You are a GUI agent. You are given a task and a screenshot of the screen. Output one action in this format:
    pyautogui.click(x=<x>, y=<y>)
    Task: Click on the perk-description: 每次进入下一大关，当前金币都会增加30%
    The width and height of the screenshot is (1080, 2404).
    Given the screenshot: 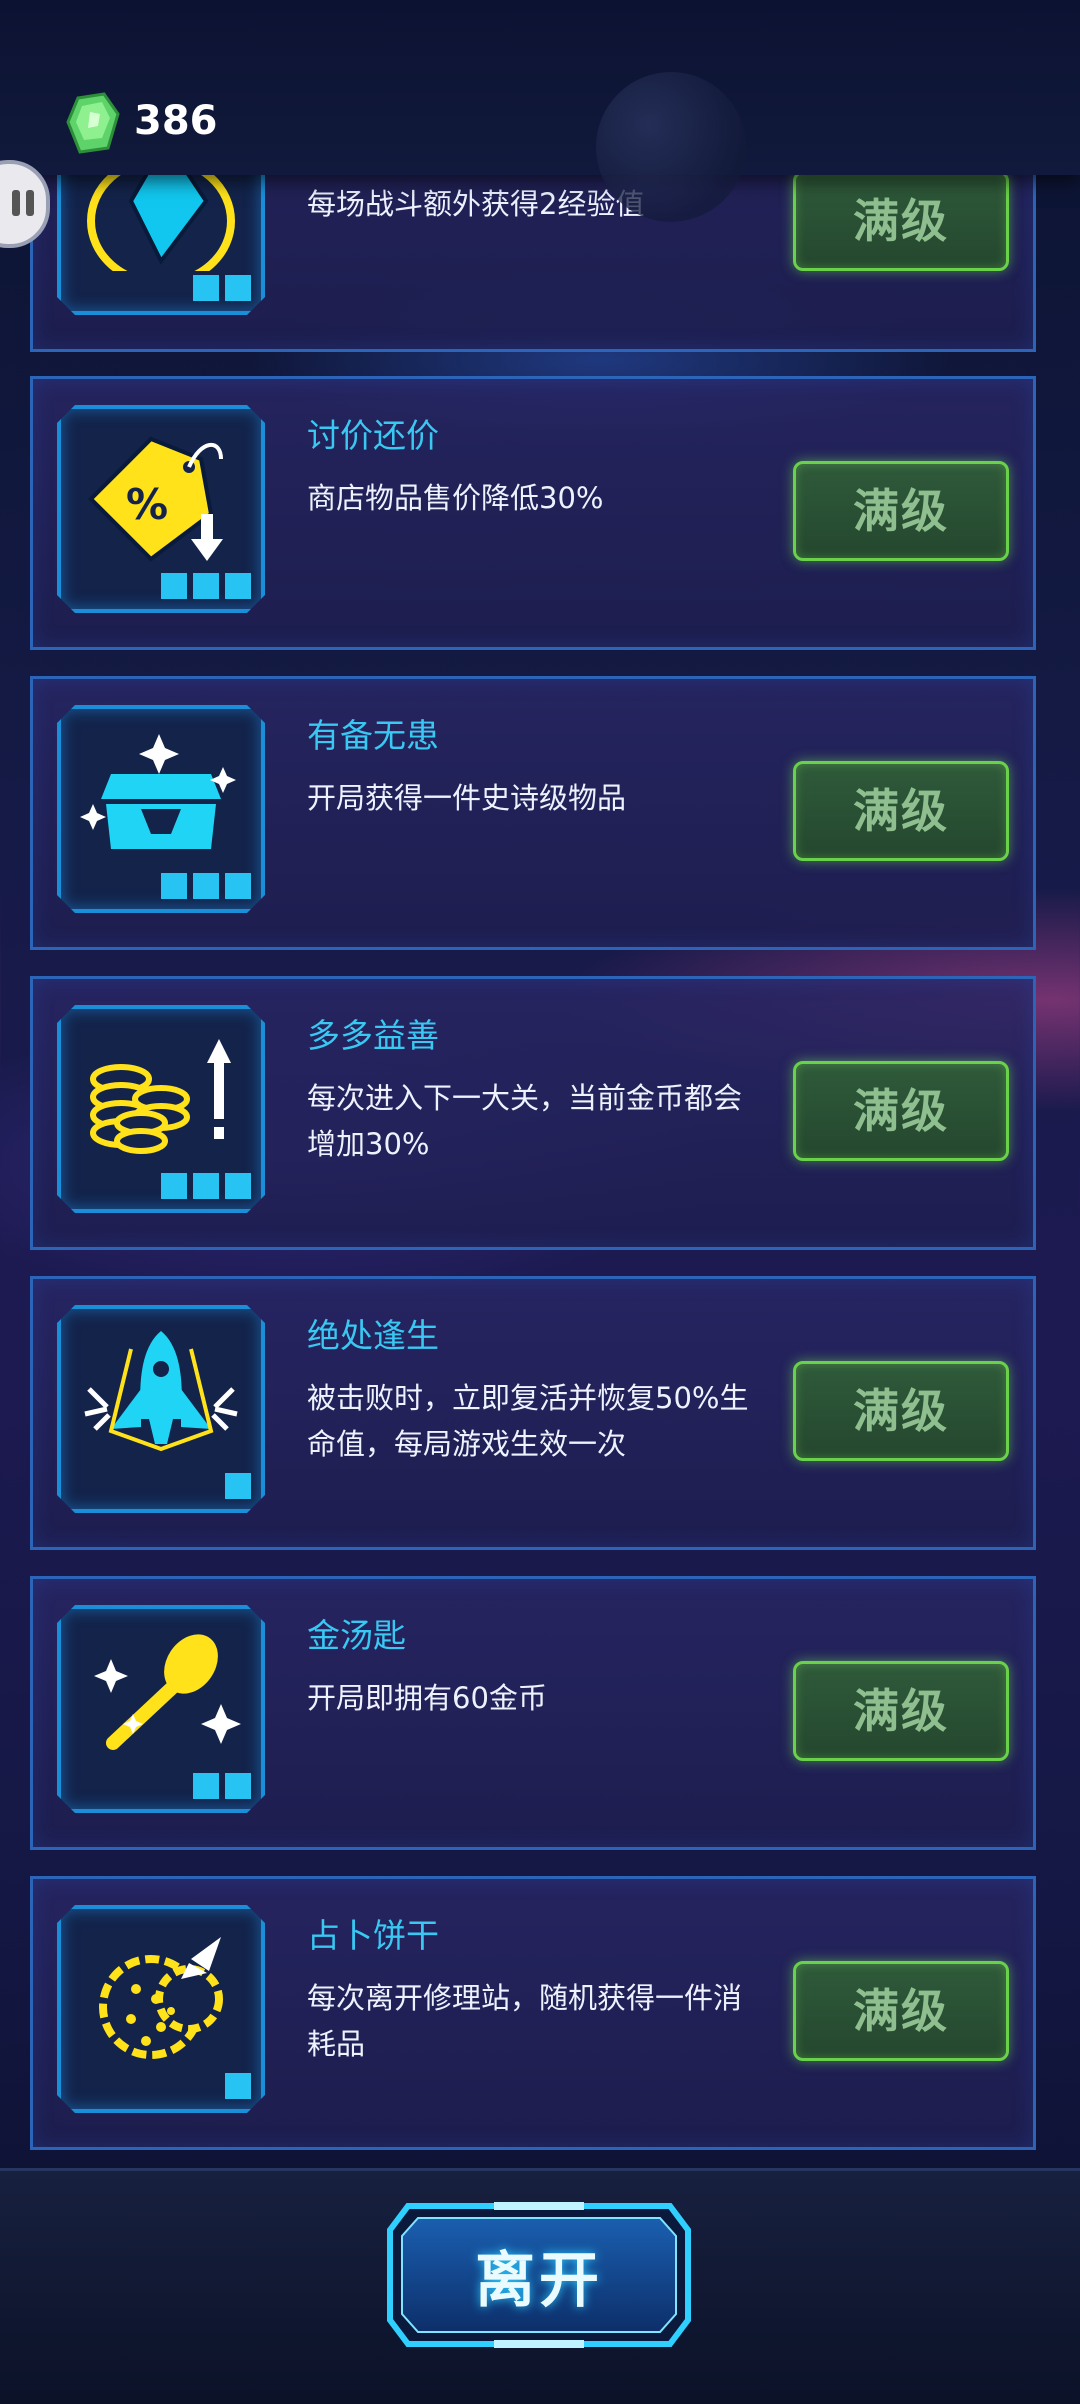 What is the action you would take?
    pyautogui.click(x=525, y=1121)
    